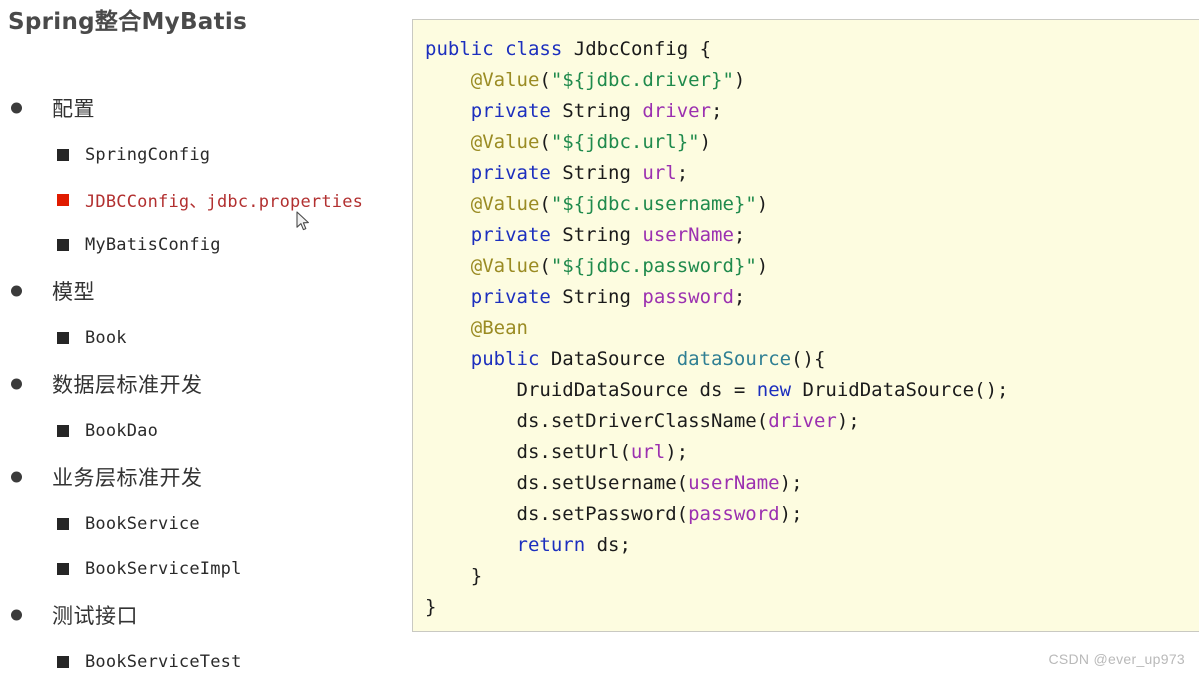  What do you see at coordinates (95, 616) in the screenshot?
I see `outline-item-level1-label: 测试接口` at bounding box center [95, 616].